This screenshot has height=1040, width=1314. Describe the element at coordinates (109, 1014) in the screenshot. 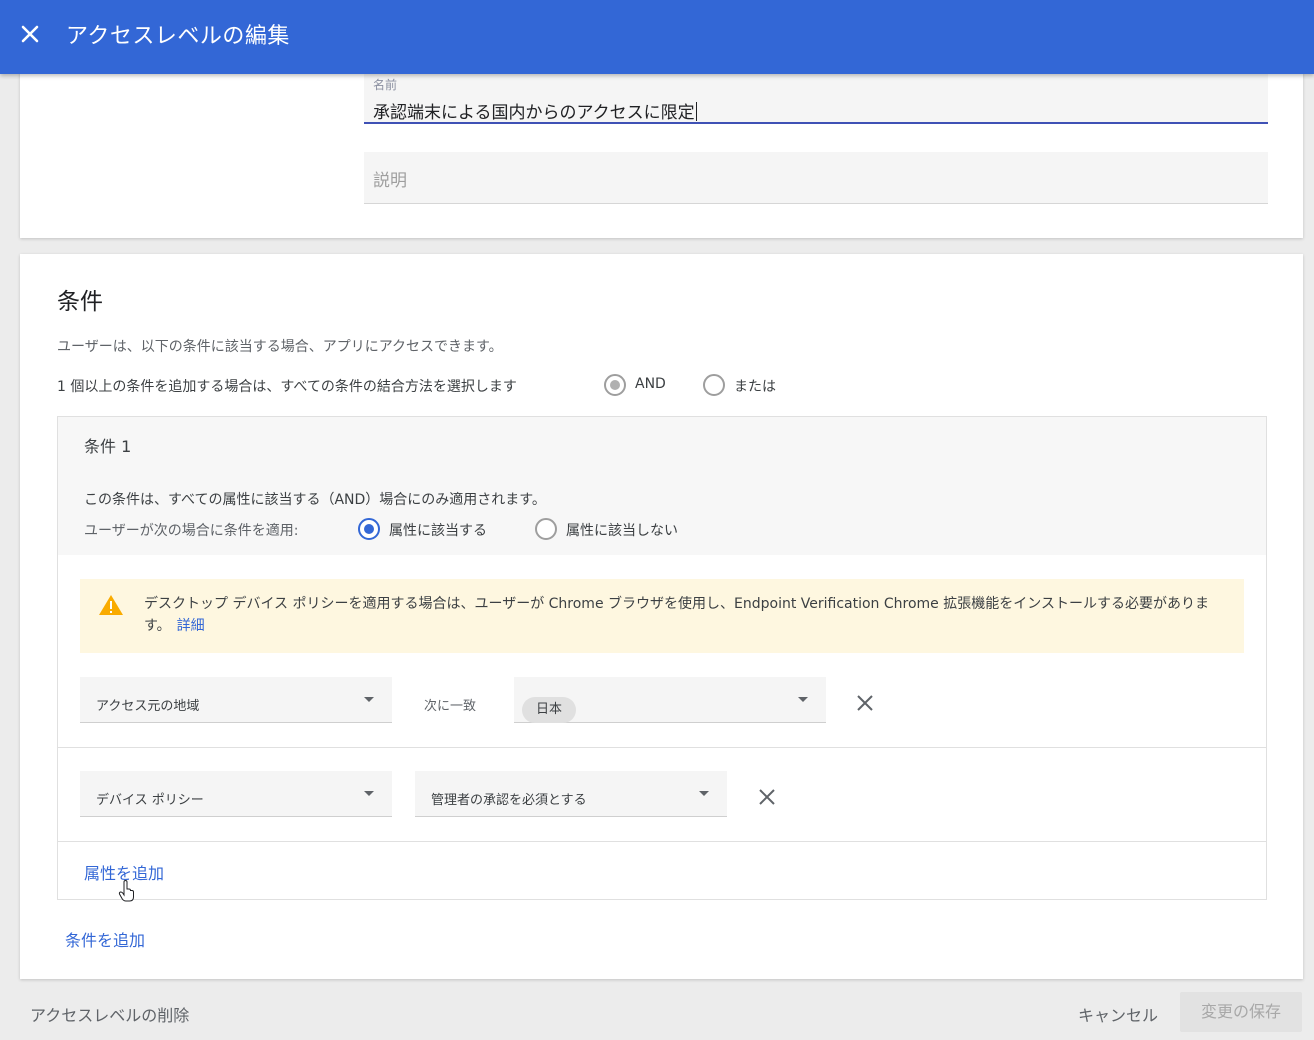

I see `delete-access-level-button: アクセスレベルの削除` at that location.